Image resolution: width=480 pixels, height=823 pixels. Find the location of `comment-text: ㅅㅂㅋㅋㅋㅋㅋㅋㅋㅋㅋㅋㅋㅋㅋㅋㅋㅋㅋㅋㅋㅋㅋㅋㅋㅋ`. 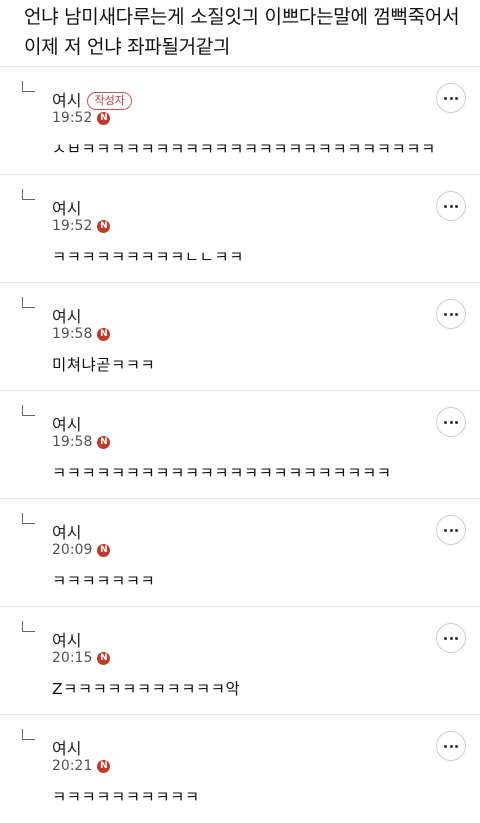

comment-text: ㅅㅂㅋㅋㅋㅋㅋㅋㅋㅋㅋㅋㅋㅋㅋㅋㅋㅋㅋㅋㅋㅋㅋㅋㅋㅋ is located at coordinates (244, 149).